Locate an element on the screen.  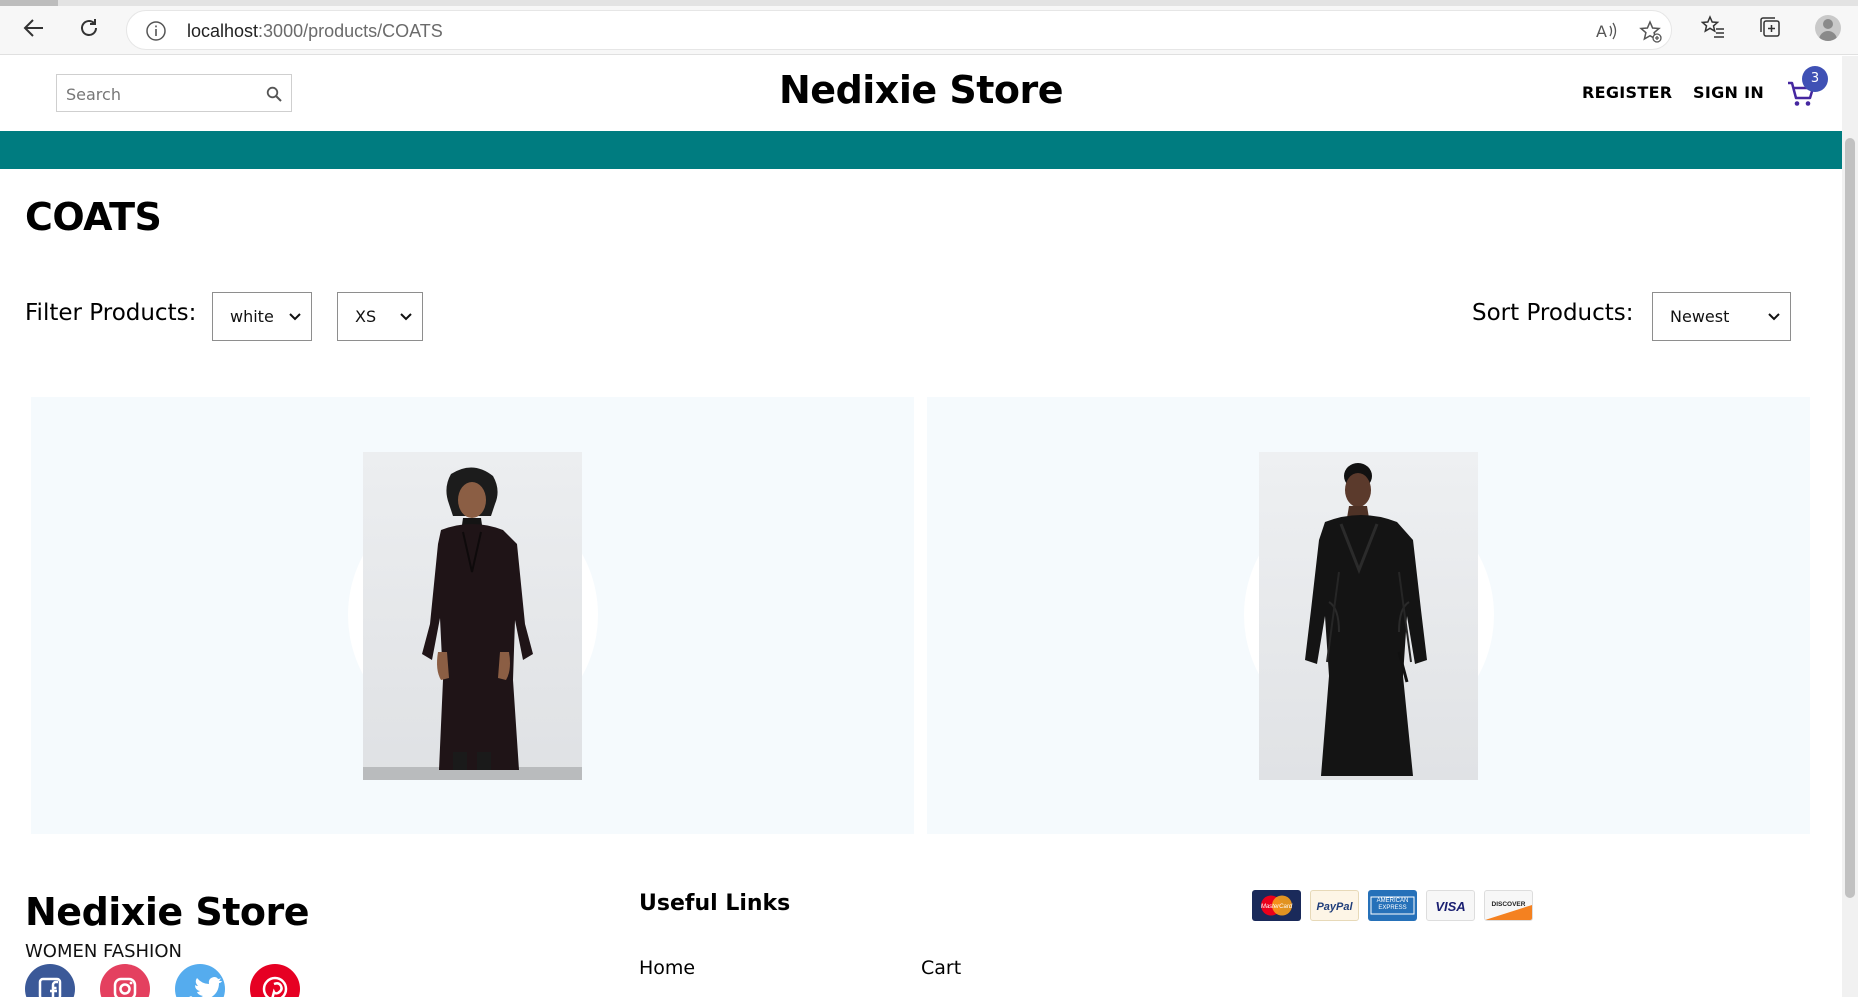
pinterest-link is located at coordinates (275, 980).